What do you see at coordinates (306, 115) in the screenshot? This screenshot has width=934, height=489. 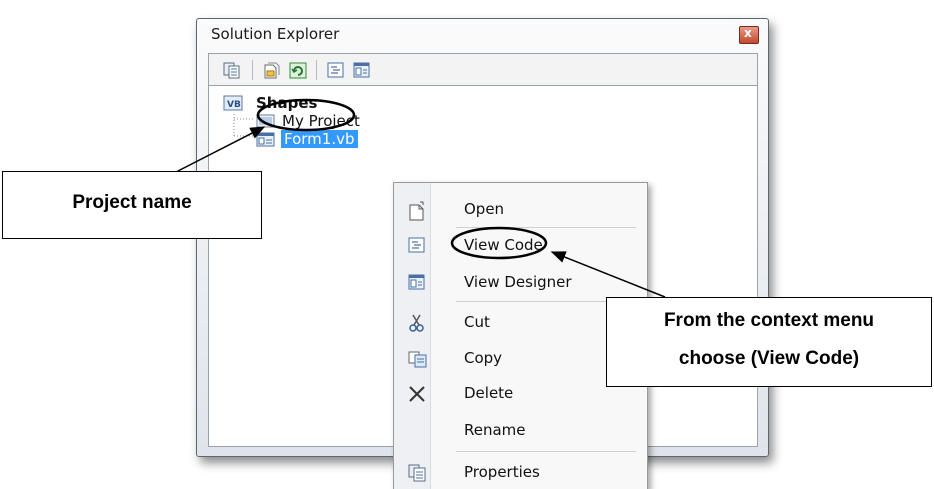 I see `highlight-ellipse-project` at bounding box center [306, 115].